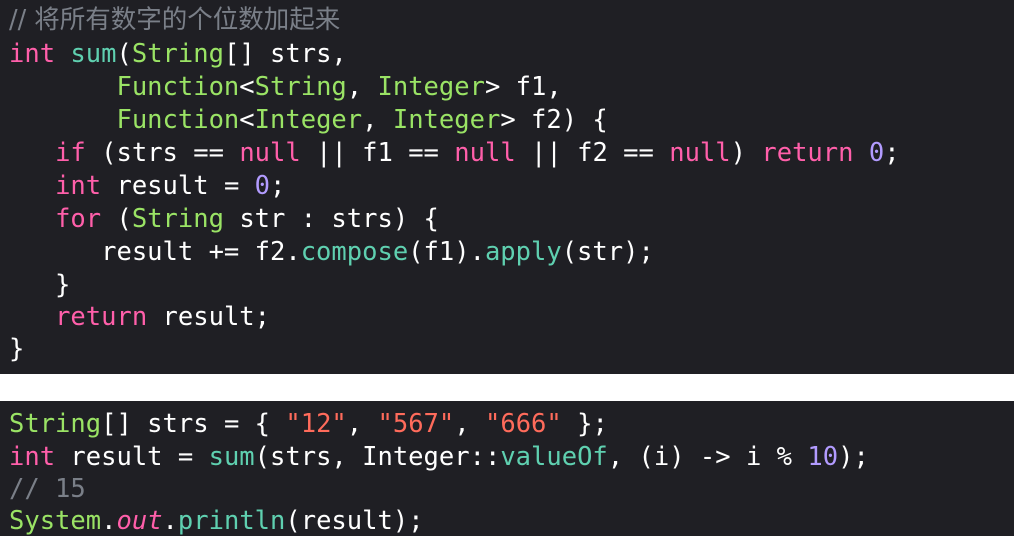 The height and width of the screenshot is (537, 1014). Describe the element at coordinates (55, 521) in the screenshot. I see `type-system: System` at that location.